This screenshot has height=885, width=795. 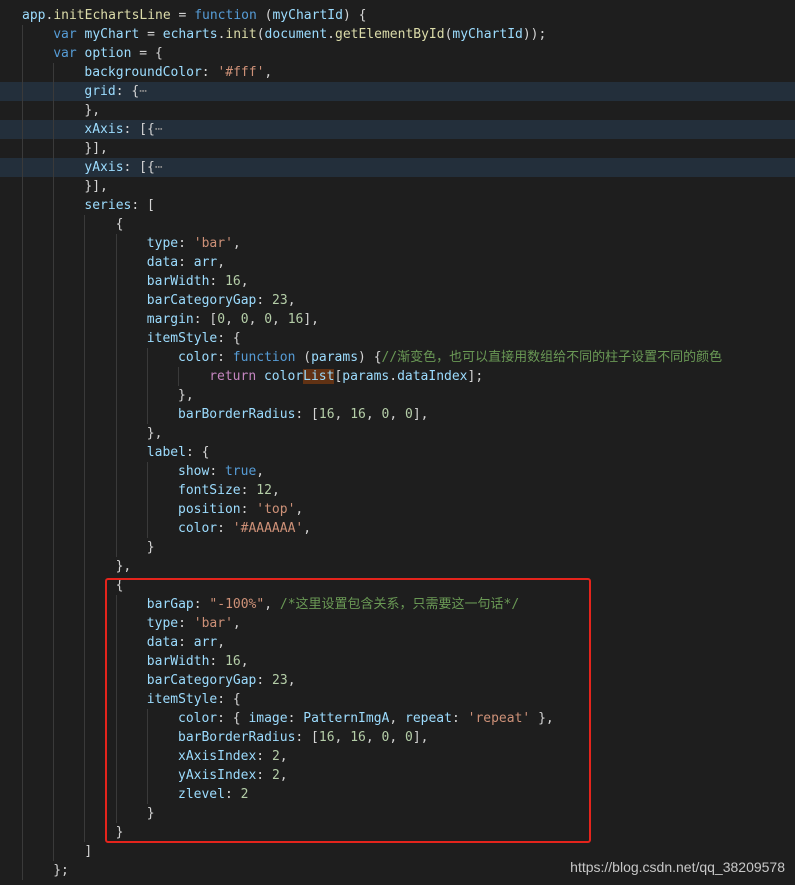 What do you see at coordinates (397, 452) in the screenshot?
I see `code-line: label: {` at bounding box center [397, 452].